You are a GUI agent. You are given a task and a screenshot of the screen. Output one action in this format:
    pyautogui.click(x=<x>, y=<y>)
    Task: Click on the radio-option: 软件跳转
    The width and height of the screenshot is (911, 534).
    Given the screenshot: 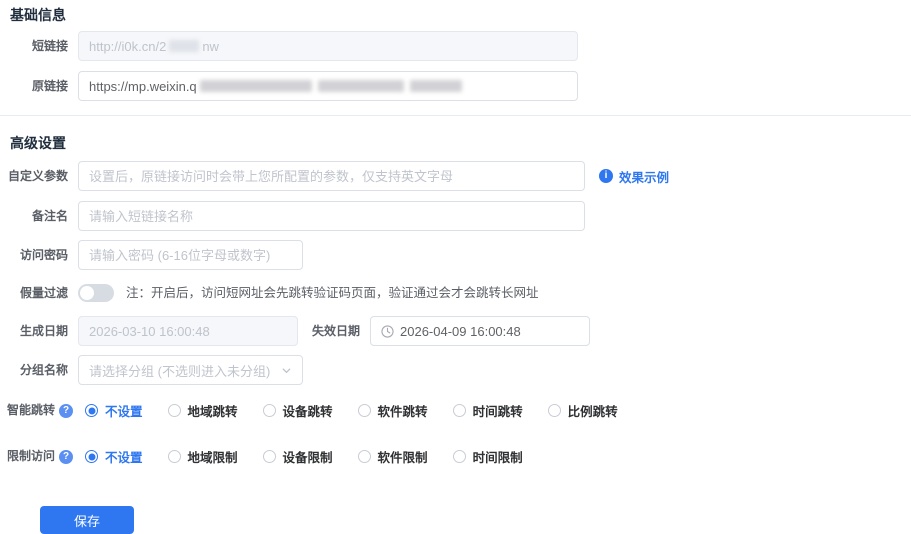 What is the action you would take?
    pyautogui.click(x=392, y=410)
    